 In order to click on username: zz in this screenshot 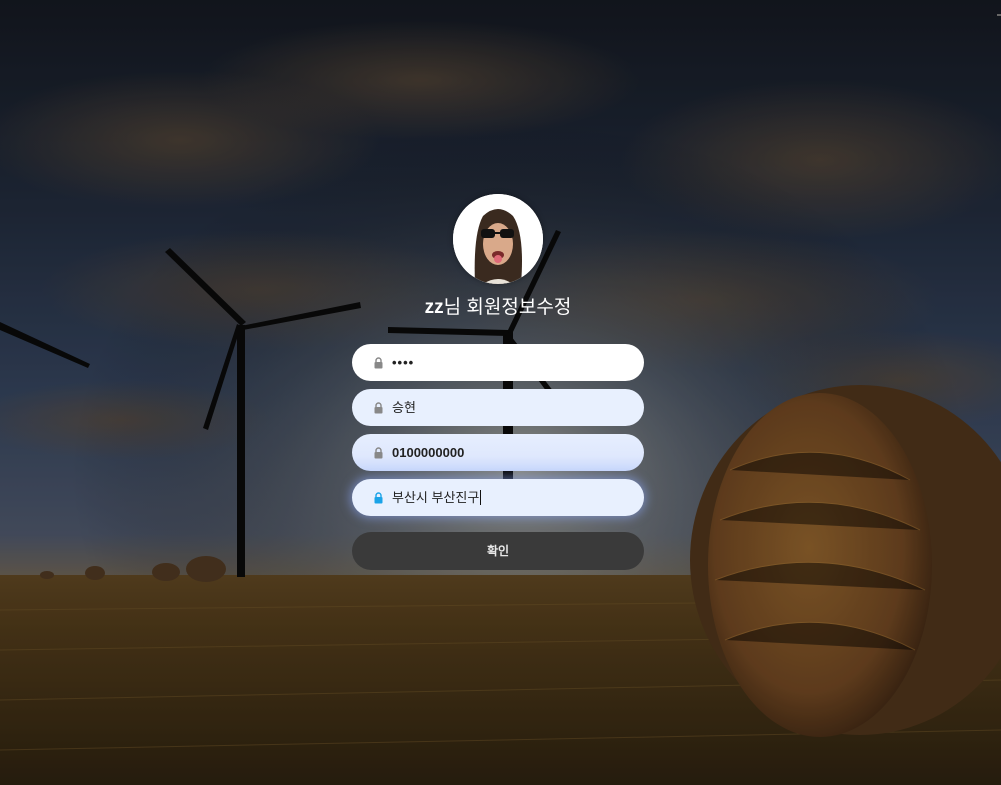, I will do `click(434, 307)`.